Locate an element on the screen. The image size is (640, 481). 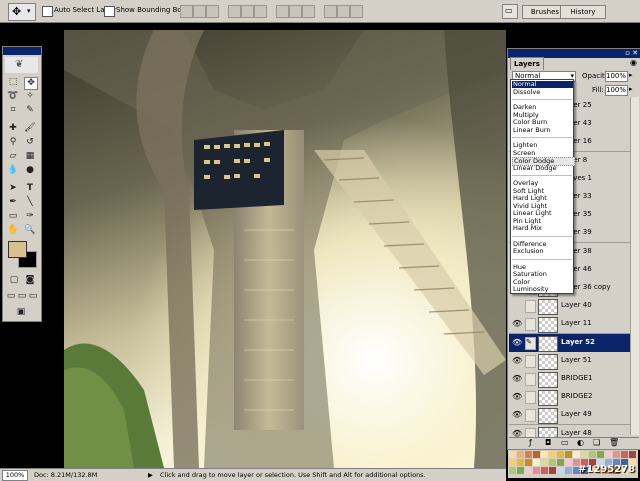
new-set-icon: ▭ is located at coordinates (565, 442).